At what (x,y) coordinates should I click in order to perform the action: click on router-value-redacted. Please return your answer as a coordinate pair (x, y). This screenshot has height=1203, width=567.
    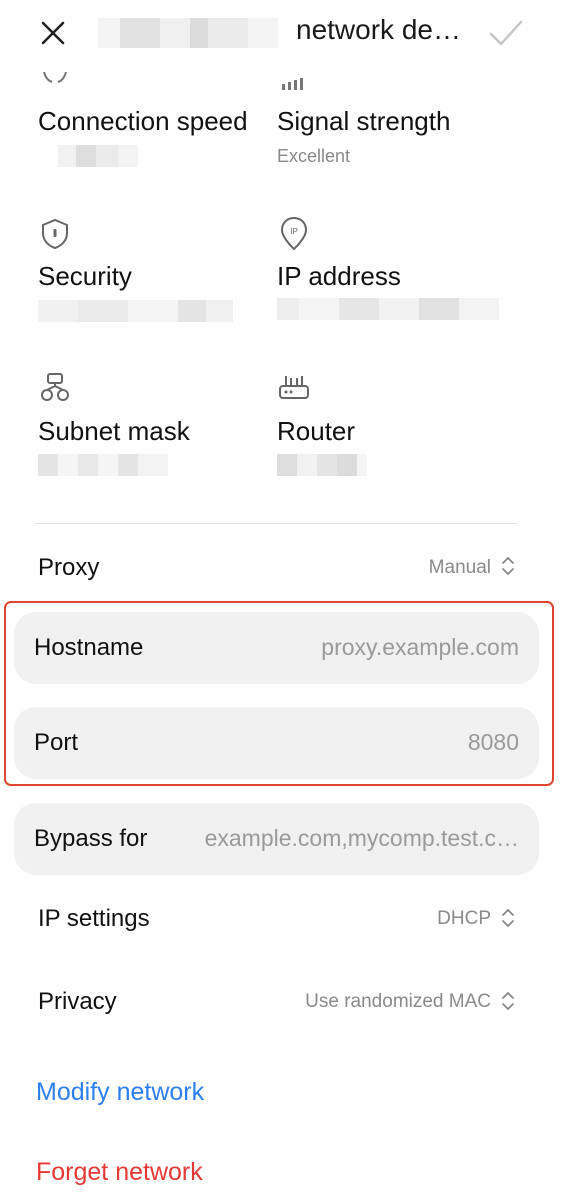
    Looking at the image, I should click on (322, 465).